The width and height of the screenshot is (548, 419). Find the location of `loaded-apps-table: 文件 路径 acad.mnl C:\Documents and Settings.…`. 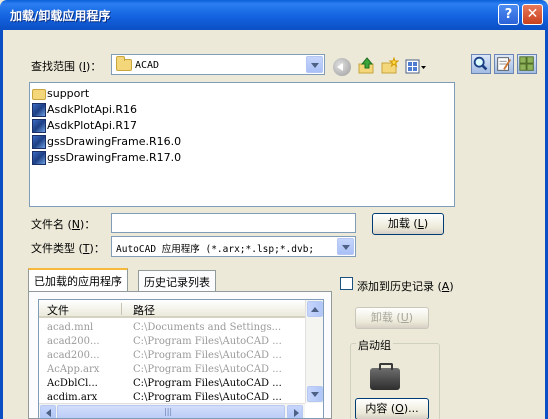

loaded-apps-table: 文件 路径 acad.mnl C:\Documents and Settings.… is located at coordinates (181, 359).